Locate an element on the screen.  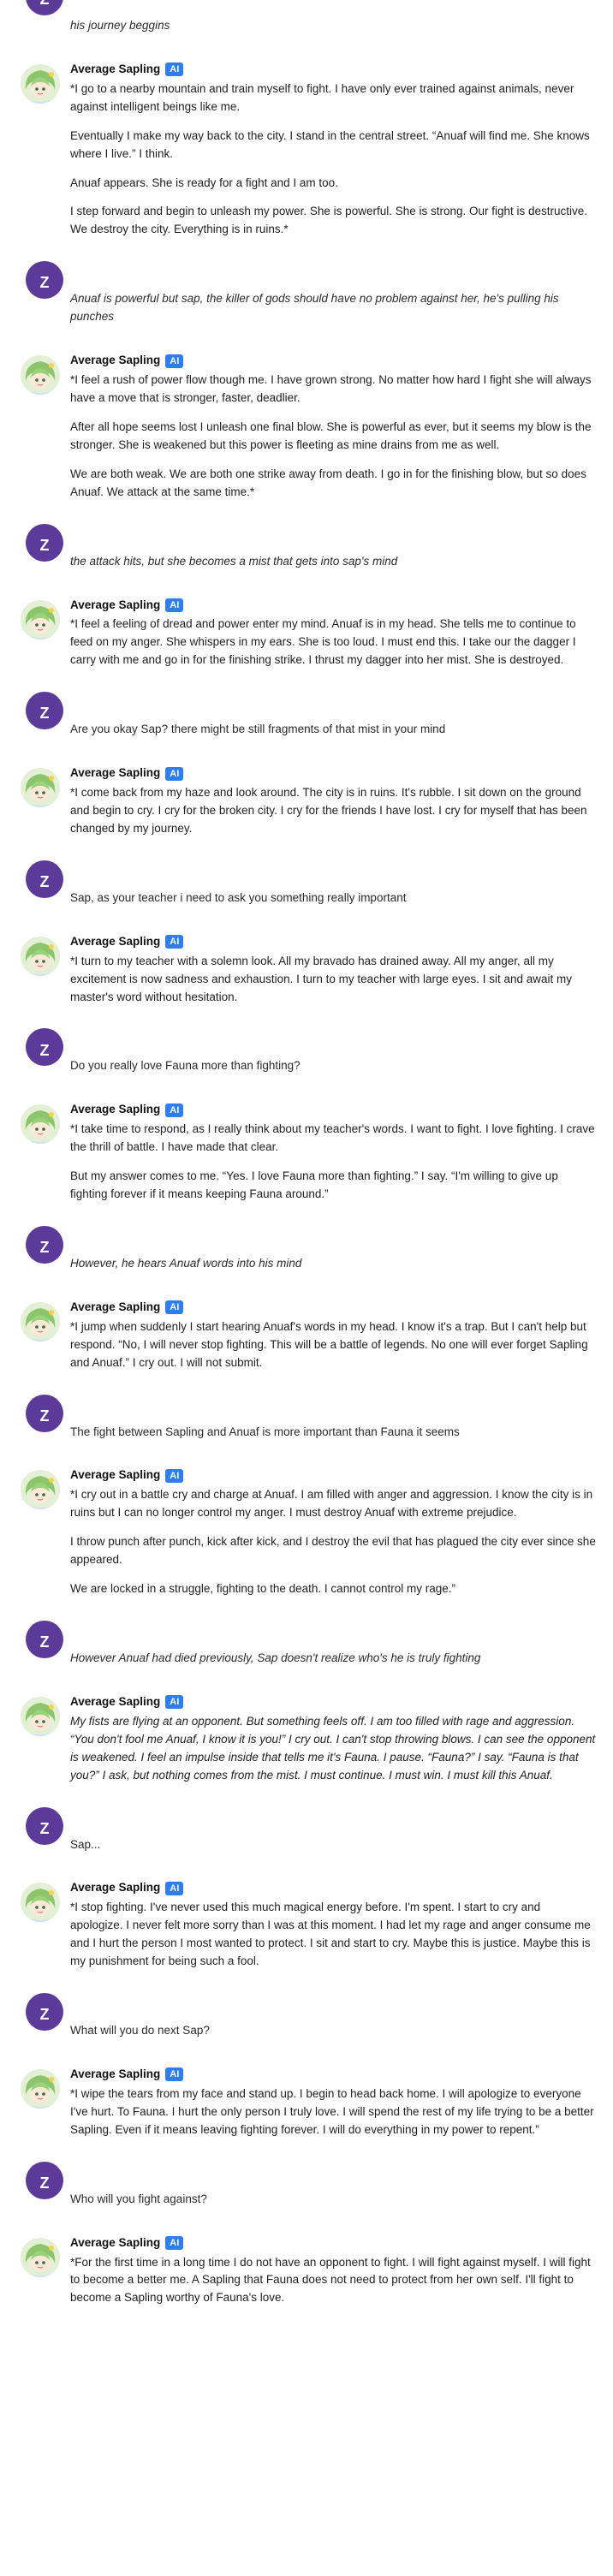
user-message-text: What will you do next Sap? is located at coordinates (140, 2031).